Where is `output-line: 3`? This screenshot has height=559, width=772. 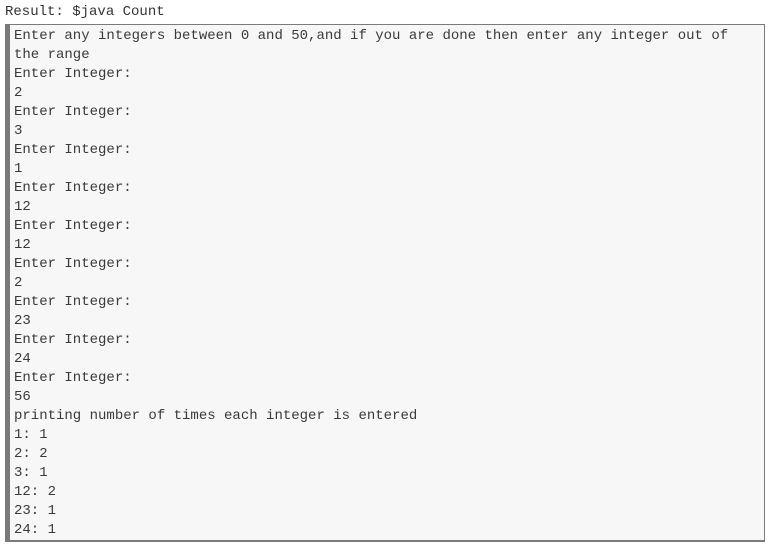 output-line: 3 is located at coordinates (18, 131).